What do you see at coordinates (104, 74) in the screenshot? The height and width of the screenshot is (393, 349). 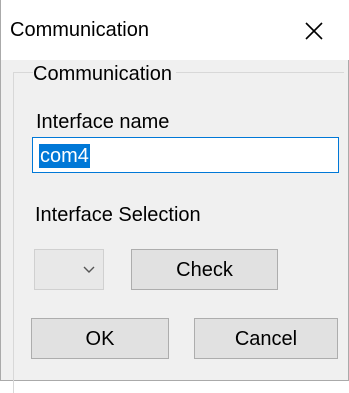 I see `groupbox-legend: Communication` at bounding box center [104, 74].